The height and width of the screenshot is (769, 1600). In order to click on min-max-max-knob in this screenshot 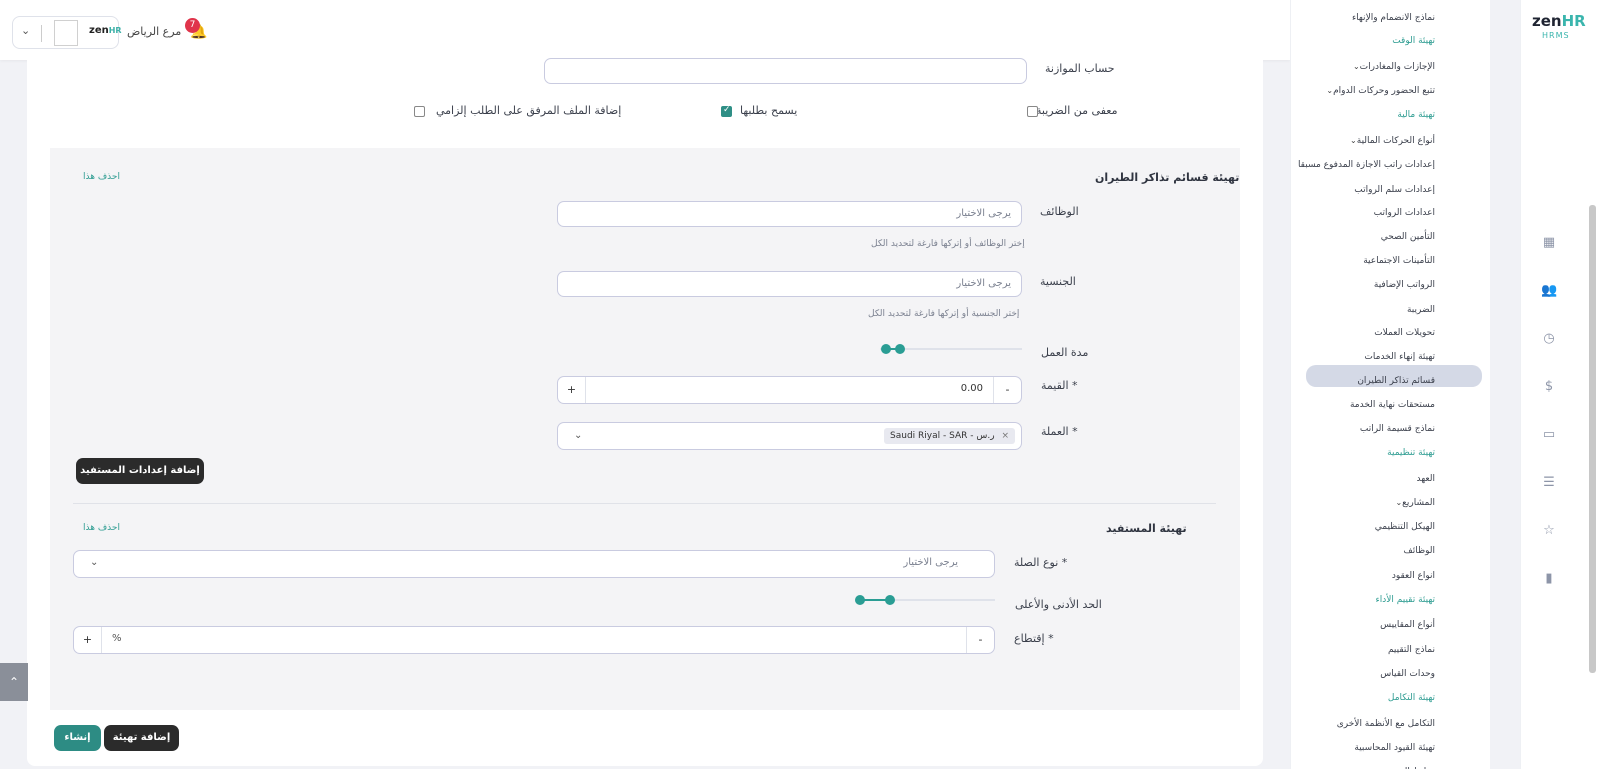, I will do `click(890, 600)`.